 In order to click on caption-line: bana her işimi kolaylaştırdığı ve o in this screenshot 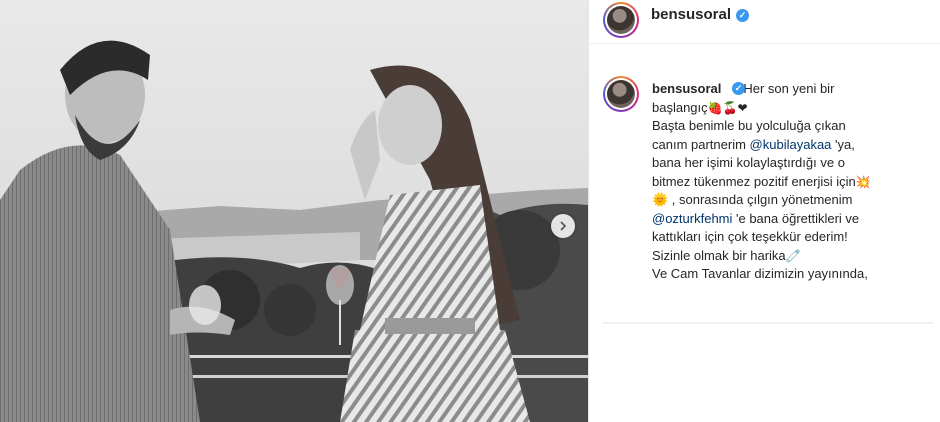, I will do `click(748, 162)`.